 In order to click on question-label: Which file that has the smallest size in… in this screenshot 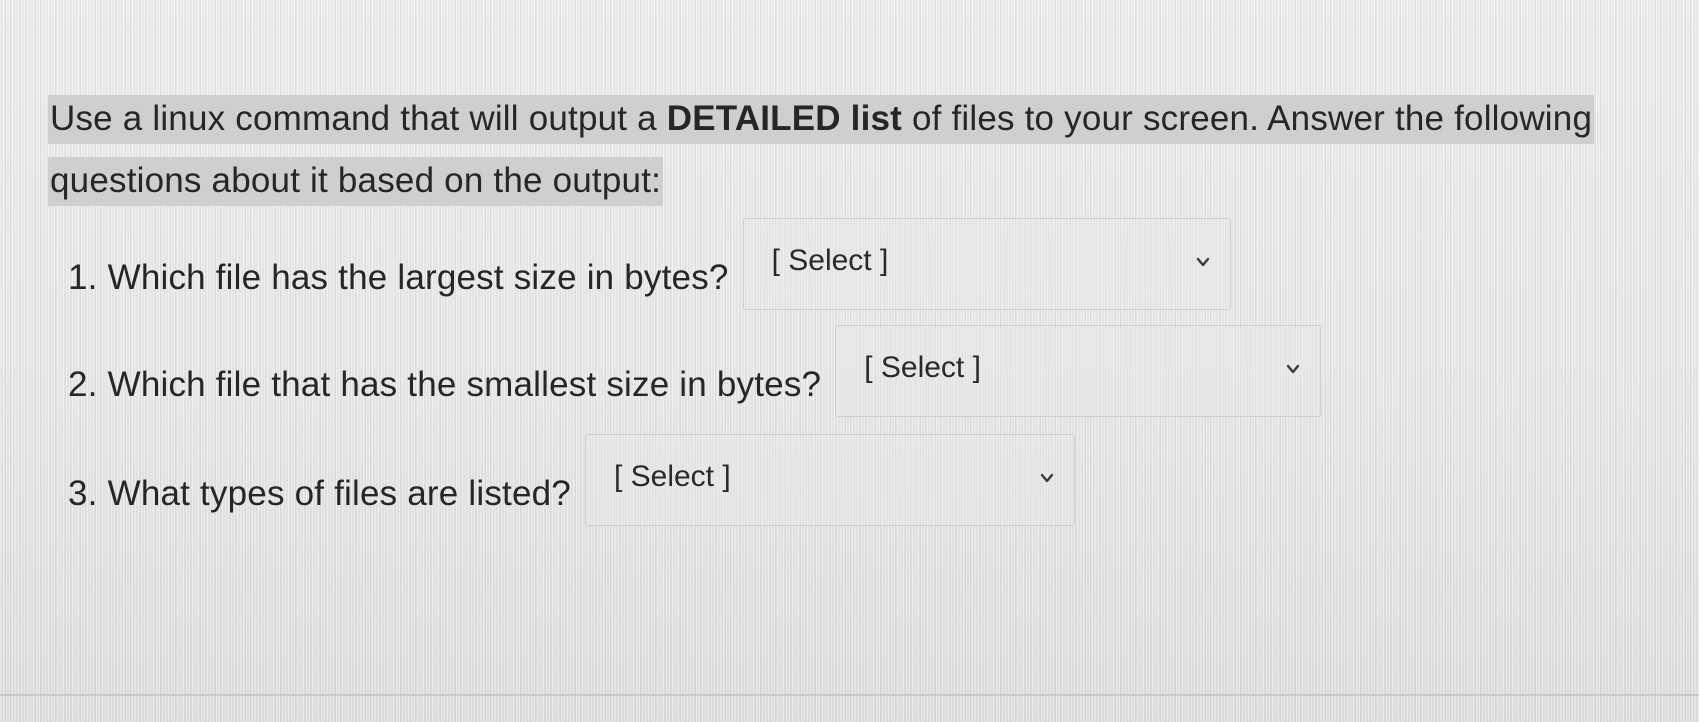, I will do `click(464, 384)`.